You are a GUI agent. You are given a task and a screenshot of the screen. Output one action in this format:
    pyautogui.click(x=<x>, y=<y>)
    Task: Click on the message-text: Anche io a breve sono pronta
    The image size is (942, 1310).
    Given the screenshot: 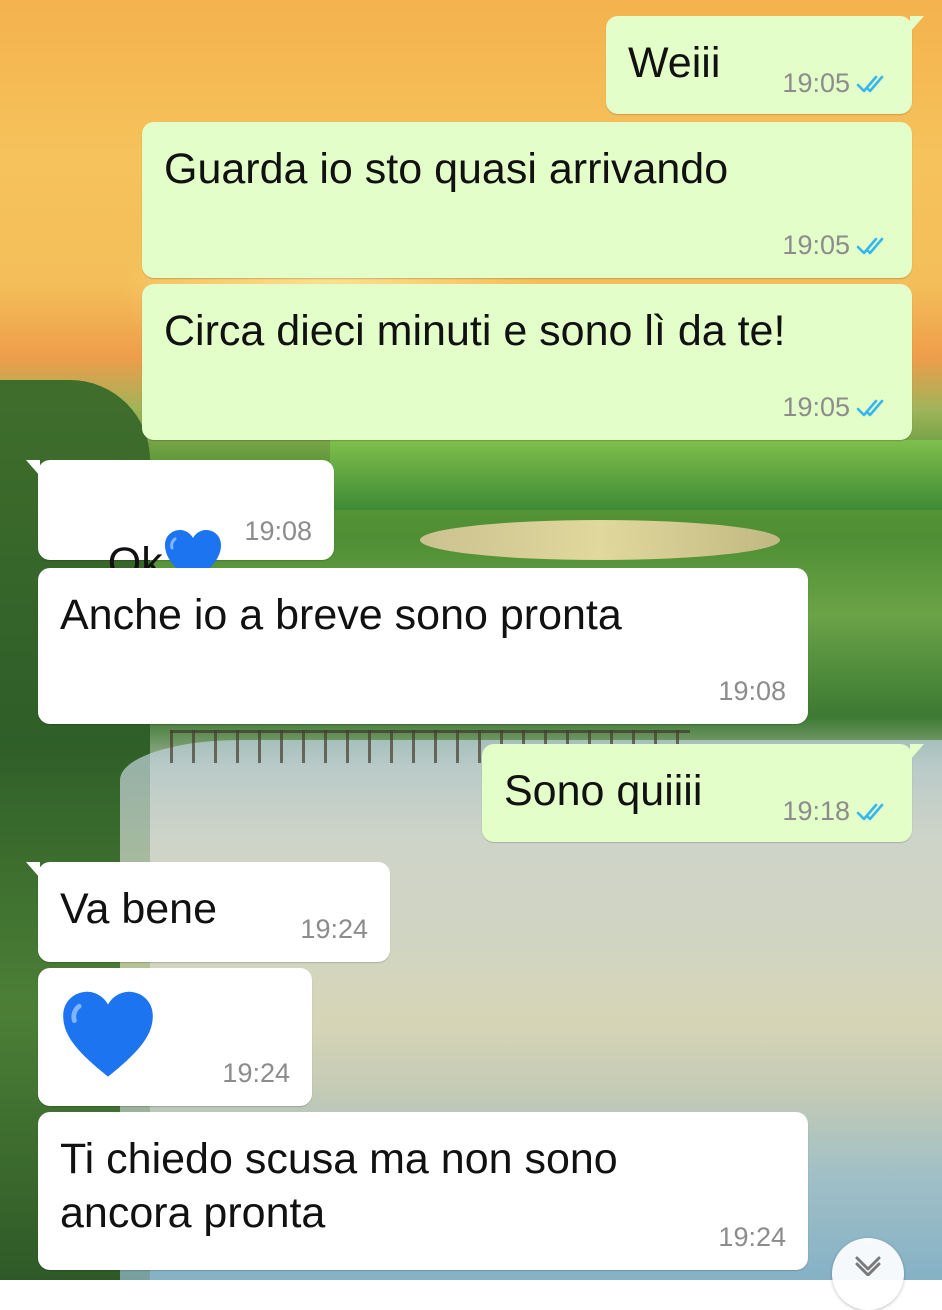 What is the action you would take?
    pyautogui.click(x=341, y=615)
    